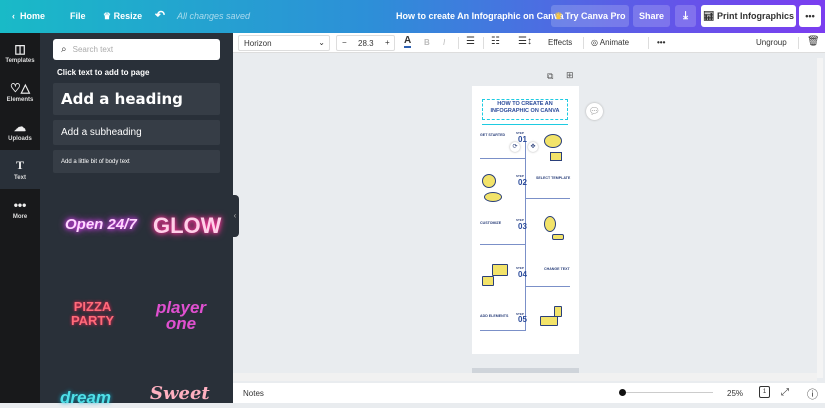 The height and width of the screenshot is (408, 825). I want to click on more-tools-icon: •••, so click(661, 42).